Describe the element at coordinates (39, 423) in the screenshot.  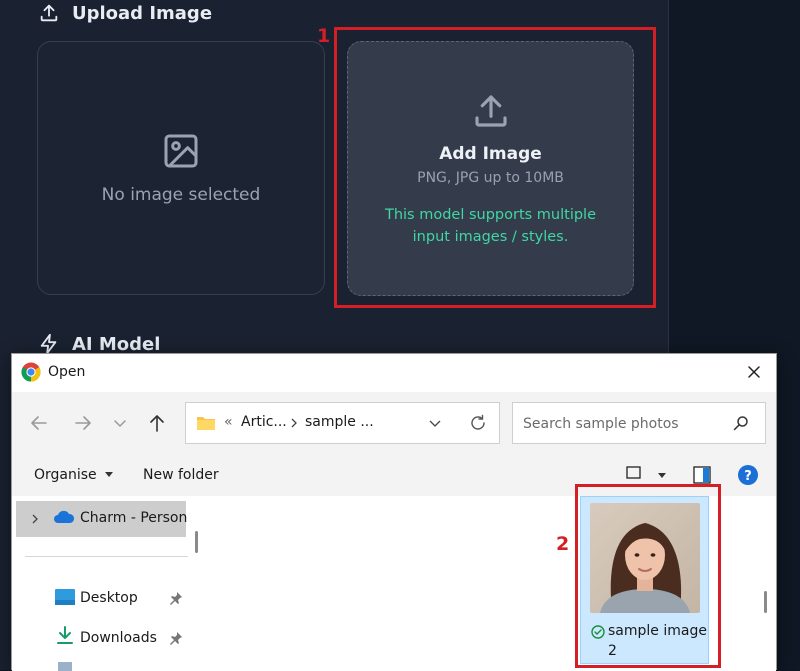
I see `back-arrow-icon` at that location.